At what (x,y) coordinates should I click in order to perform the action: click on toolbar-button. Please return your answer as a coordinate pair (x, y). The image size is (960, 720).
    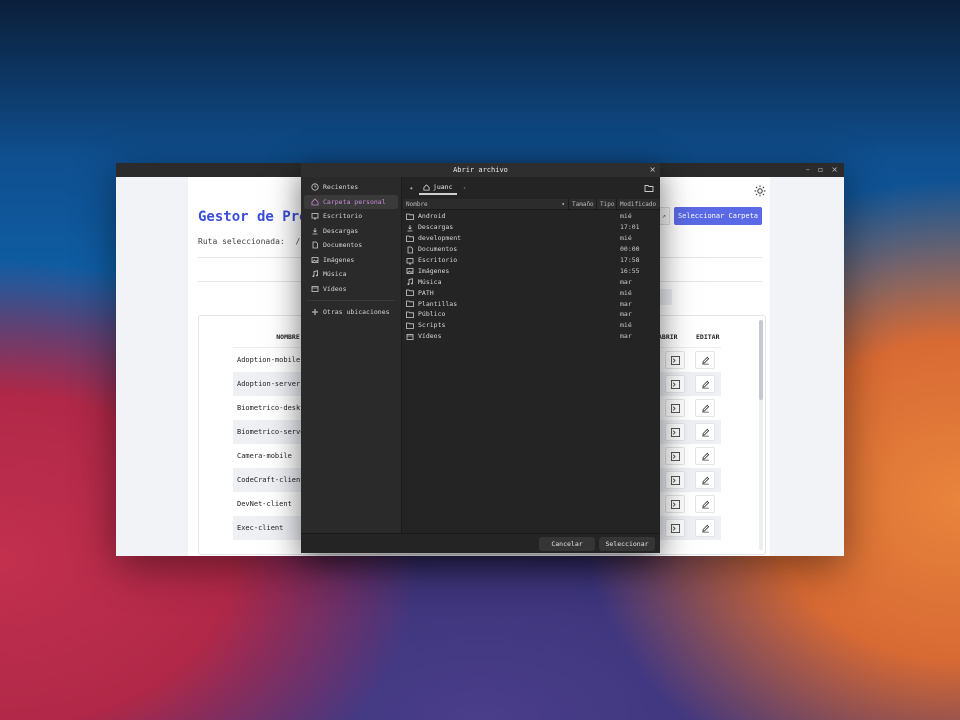
    Looking at the image, I should click on (665, 297).